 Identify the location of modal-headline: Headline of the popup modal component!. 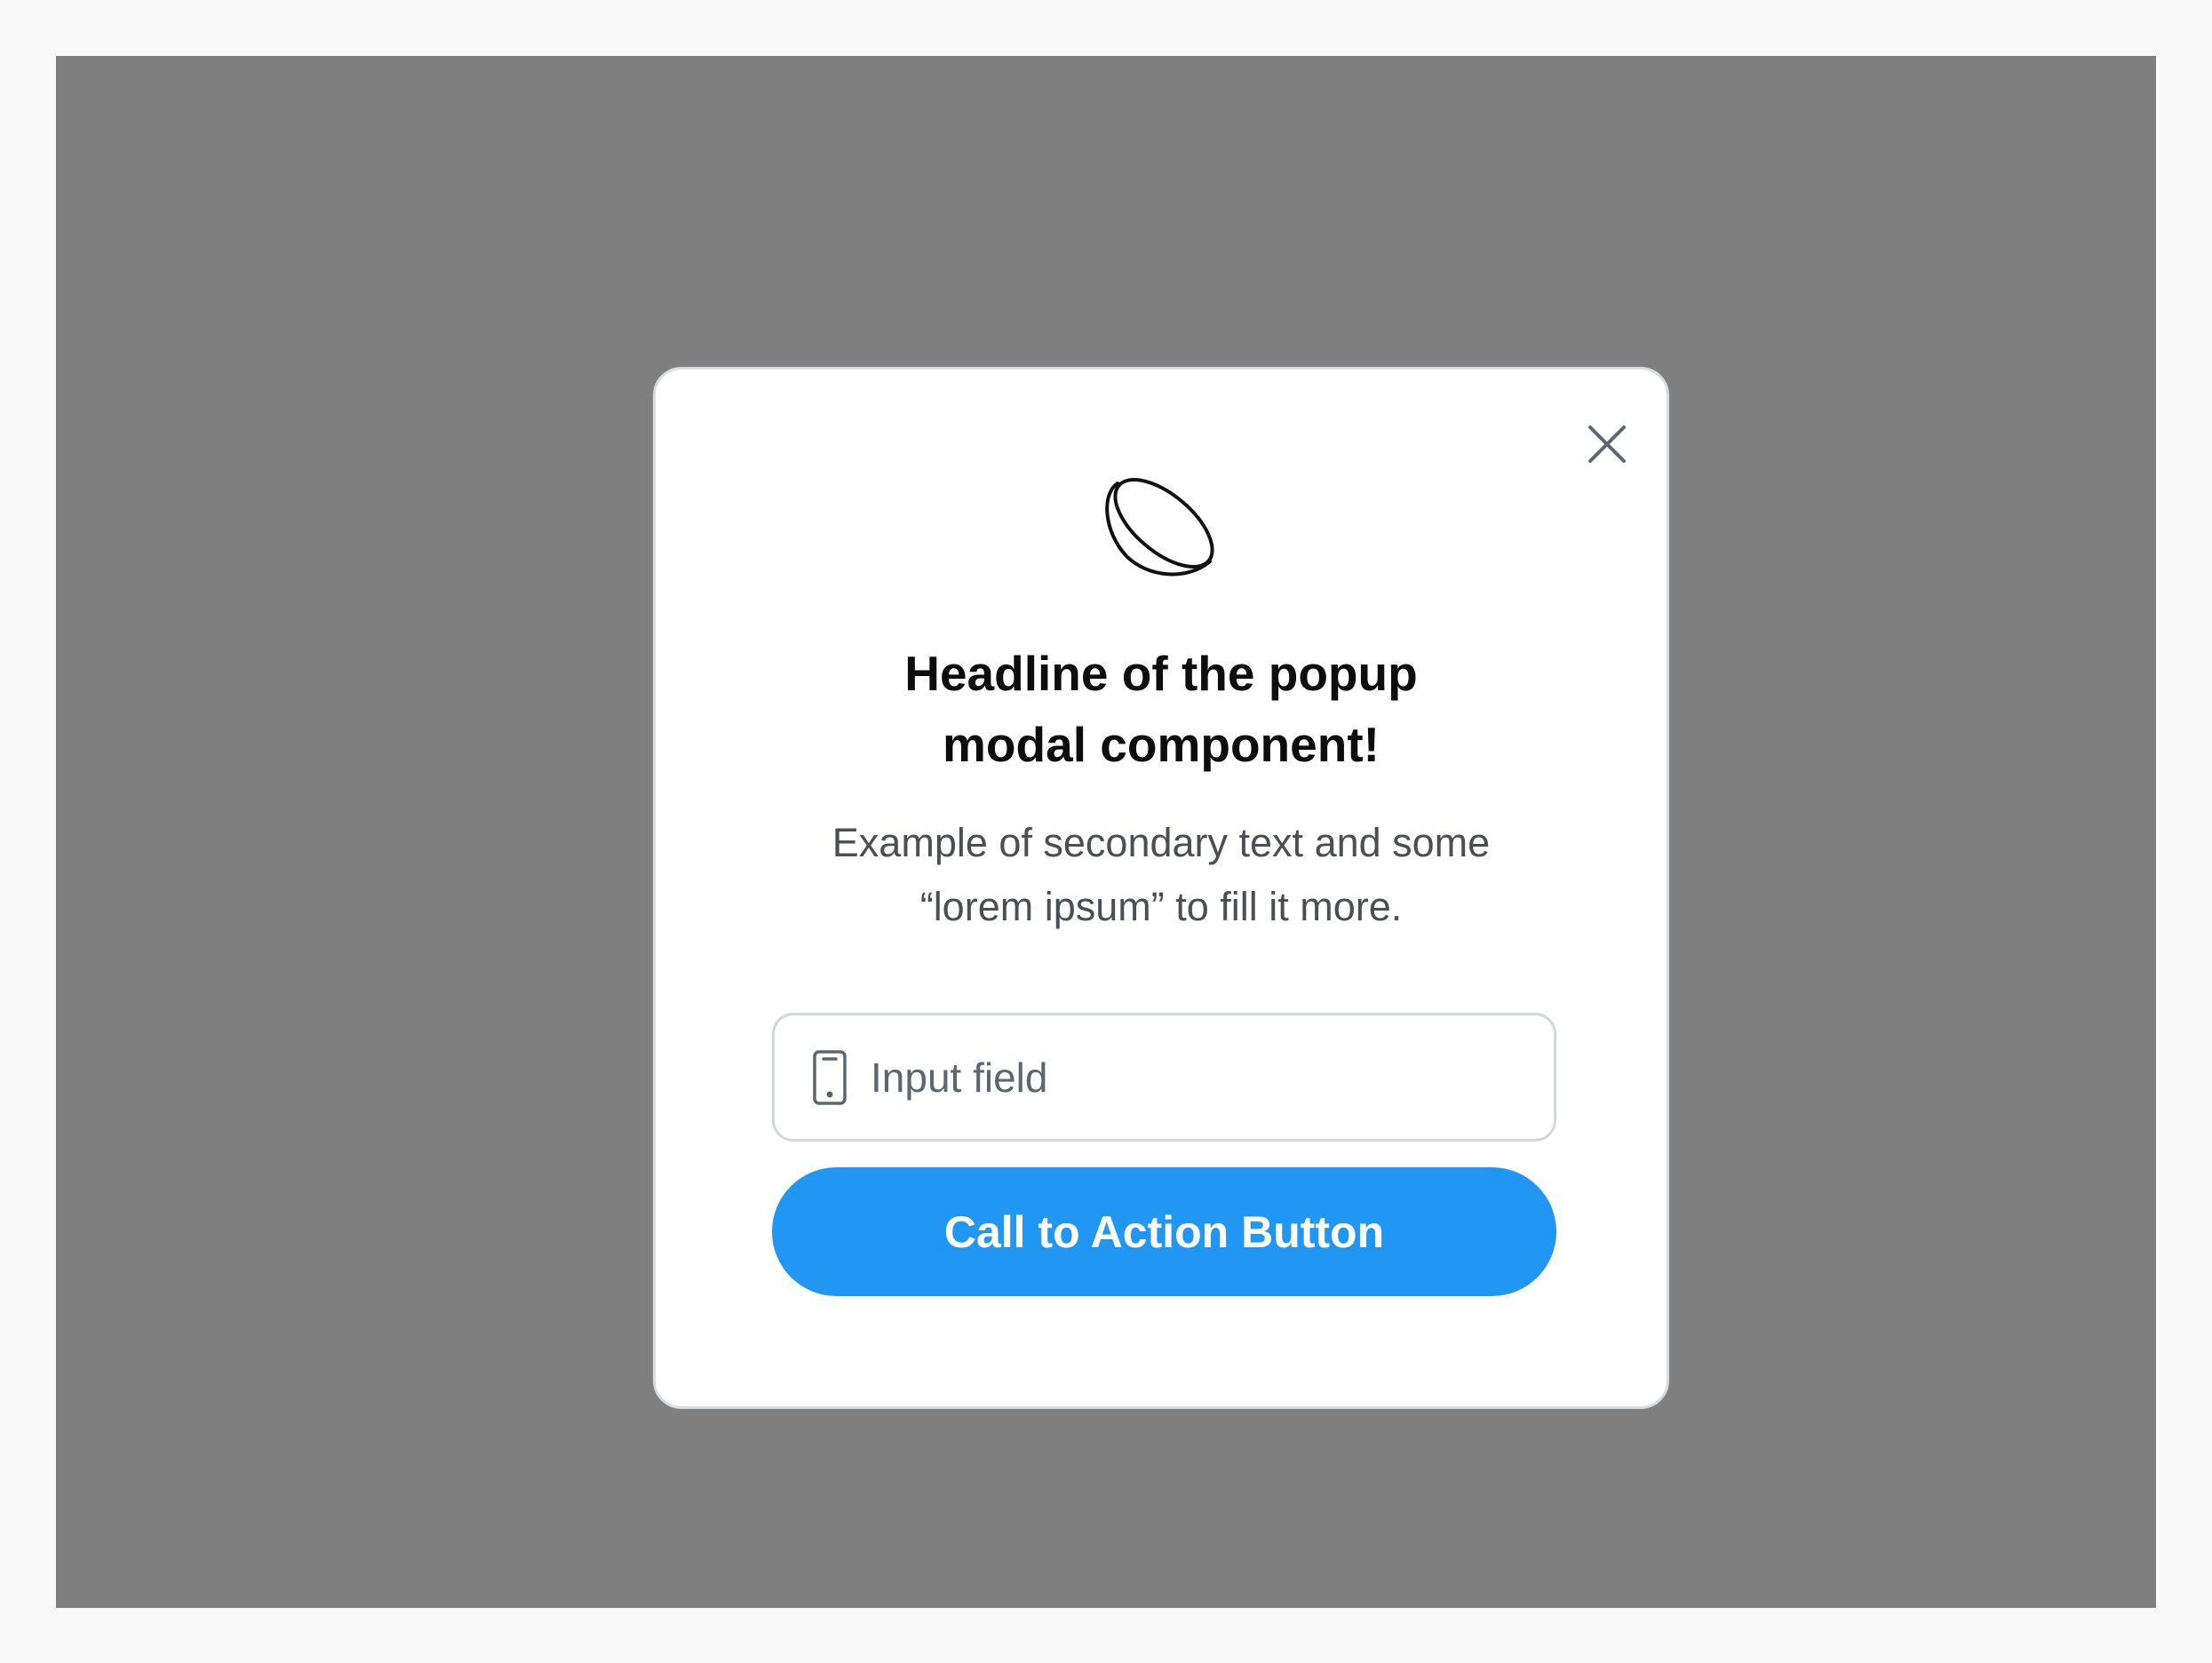
(1161, 709).